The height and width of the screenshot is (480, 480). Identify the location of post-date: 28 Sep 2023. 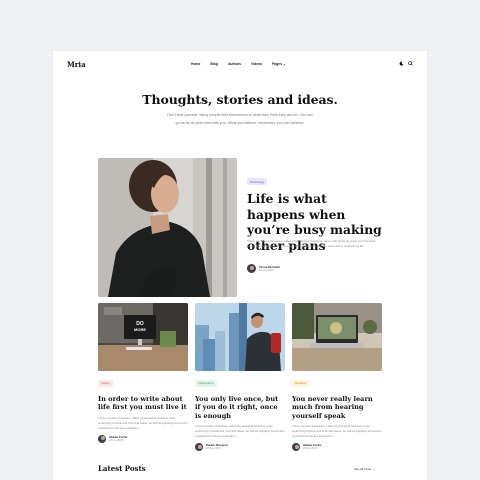
(213, 449).